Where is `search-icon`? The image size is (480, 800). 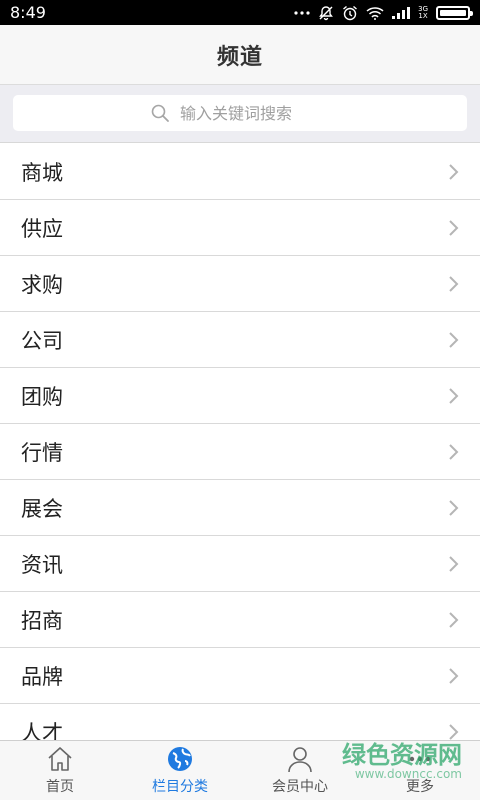
search-icon is located at coordinates (160, 113).